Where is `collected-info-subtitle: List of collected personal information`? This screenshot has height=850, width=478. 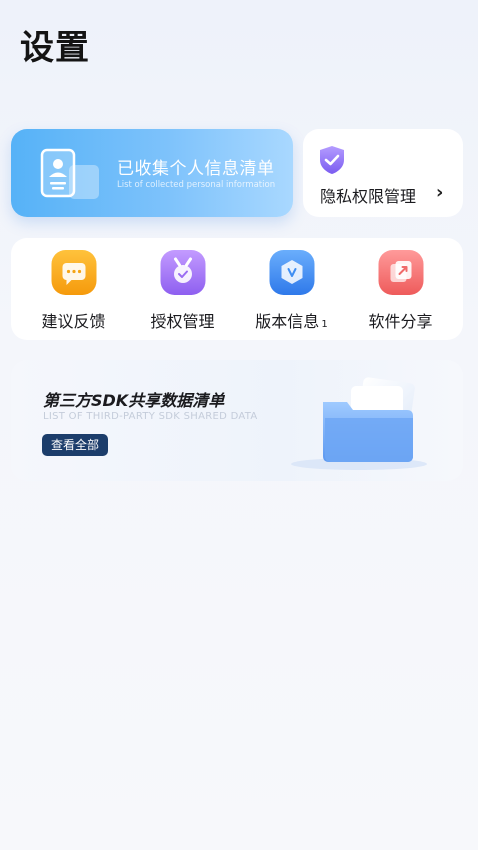
collected-info-subtitle: List of collected personal information is located at coordinates (196, 185).